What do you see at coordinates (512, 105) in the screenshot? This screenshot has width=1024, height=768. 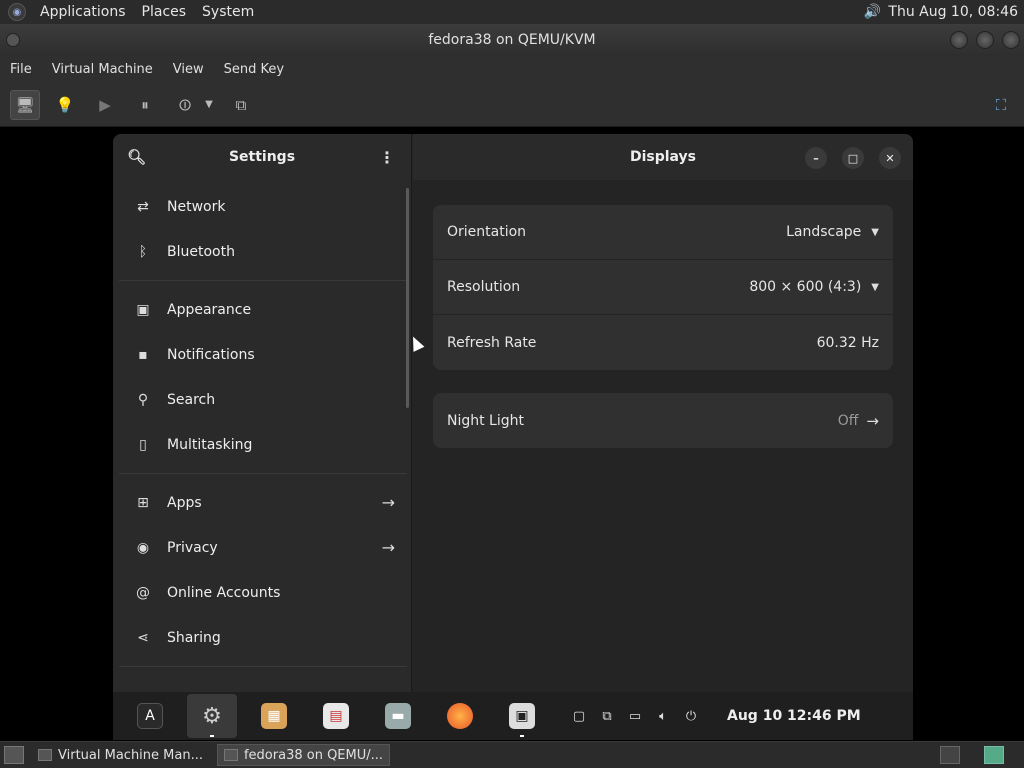 I see `vm-toolbar: 🖥 💡 ▶ ⏸ ⏼ ▼ ⧉ ⛶` at bounding box center [512, 105].